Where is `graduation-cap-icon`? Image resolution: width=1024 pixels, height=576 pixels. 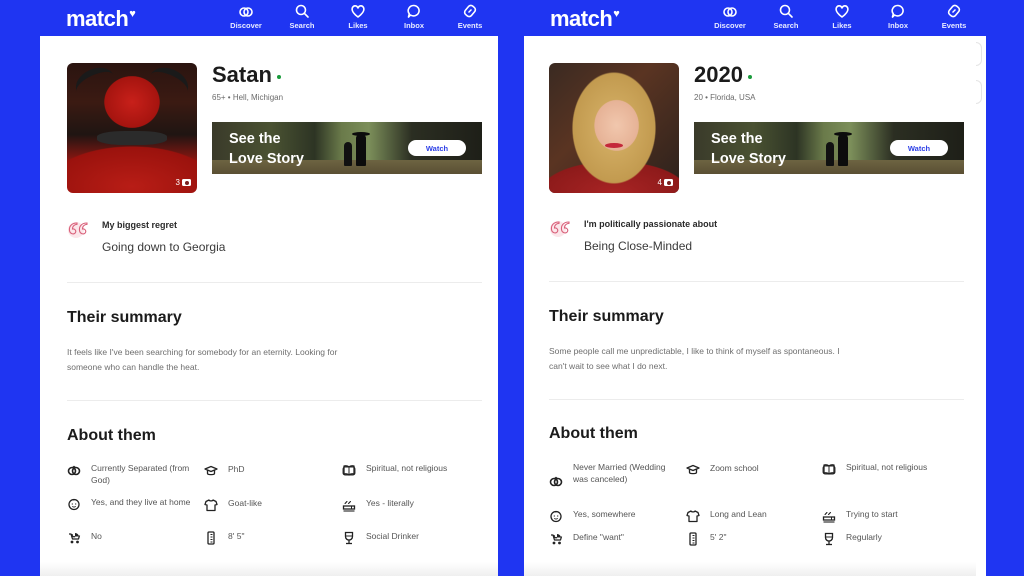
graduation-cap-icon is located at coordinates (693, 470).